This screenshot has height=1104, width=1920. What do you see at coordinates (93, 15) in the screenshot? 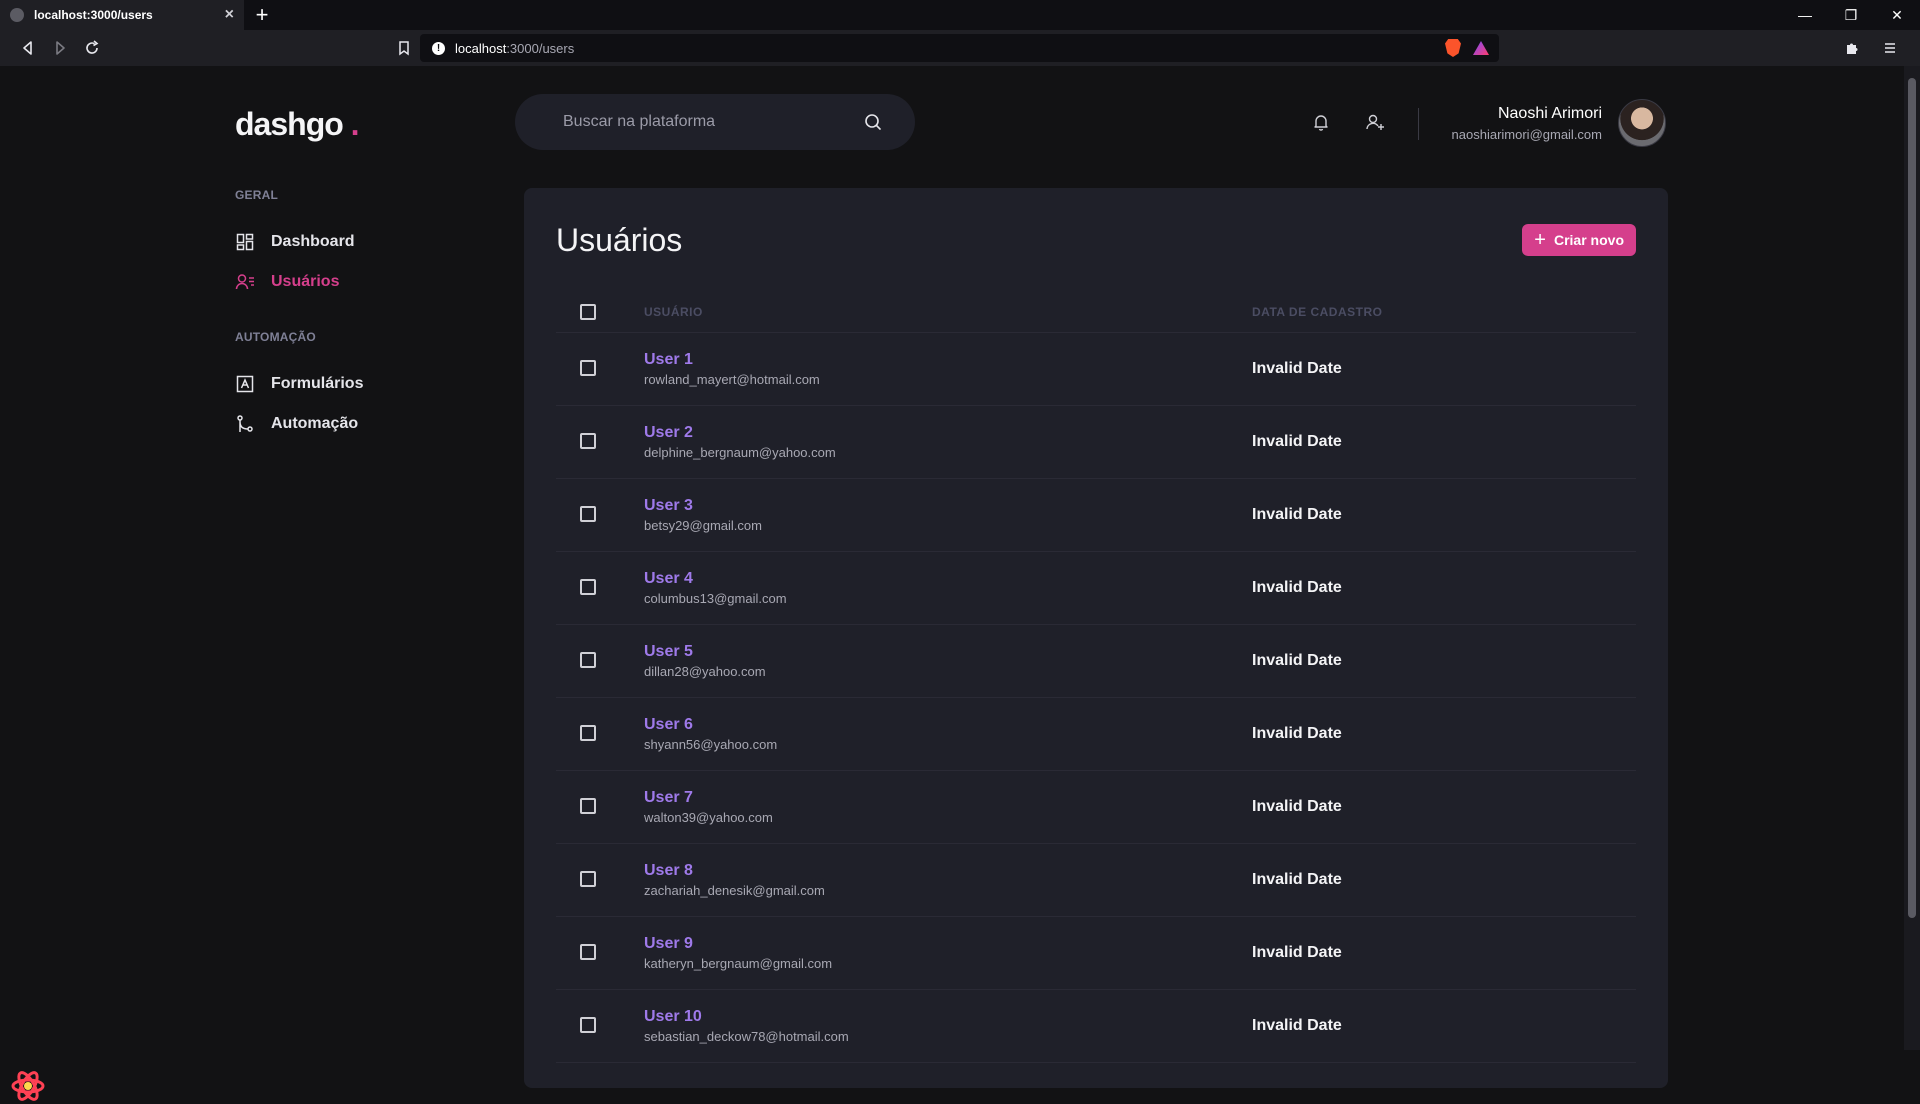
I see `tab-title: localhost:3000/users` at bounding box center [93, 15].